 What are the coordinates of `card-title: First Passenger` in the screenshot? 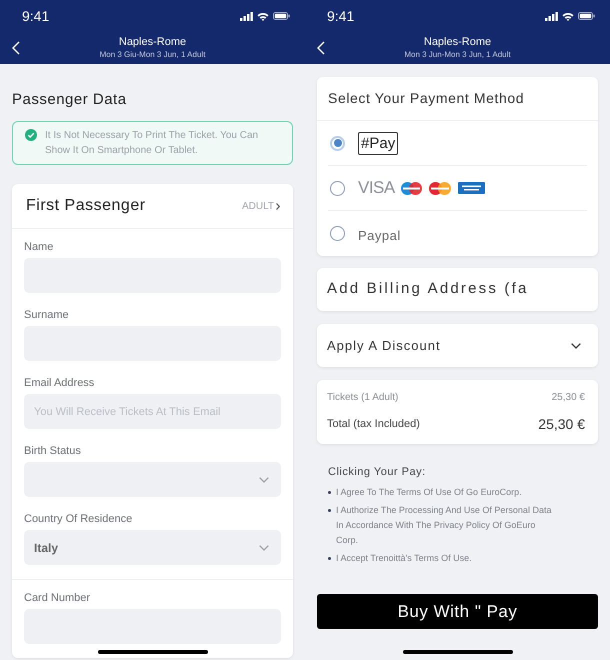 It's located at (86, 206).